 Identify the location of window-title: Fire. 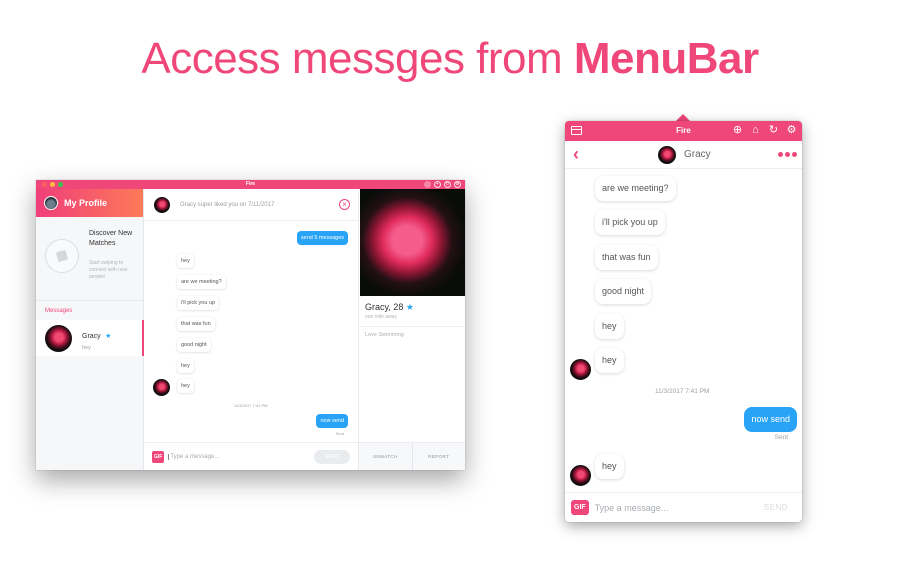
(250, 184).